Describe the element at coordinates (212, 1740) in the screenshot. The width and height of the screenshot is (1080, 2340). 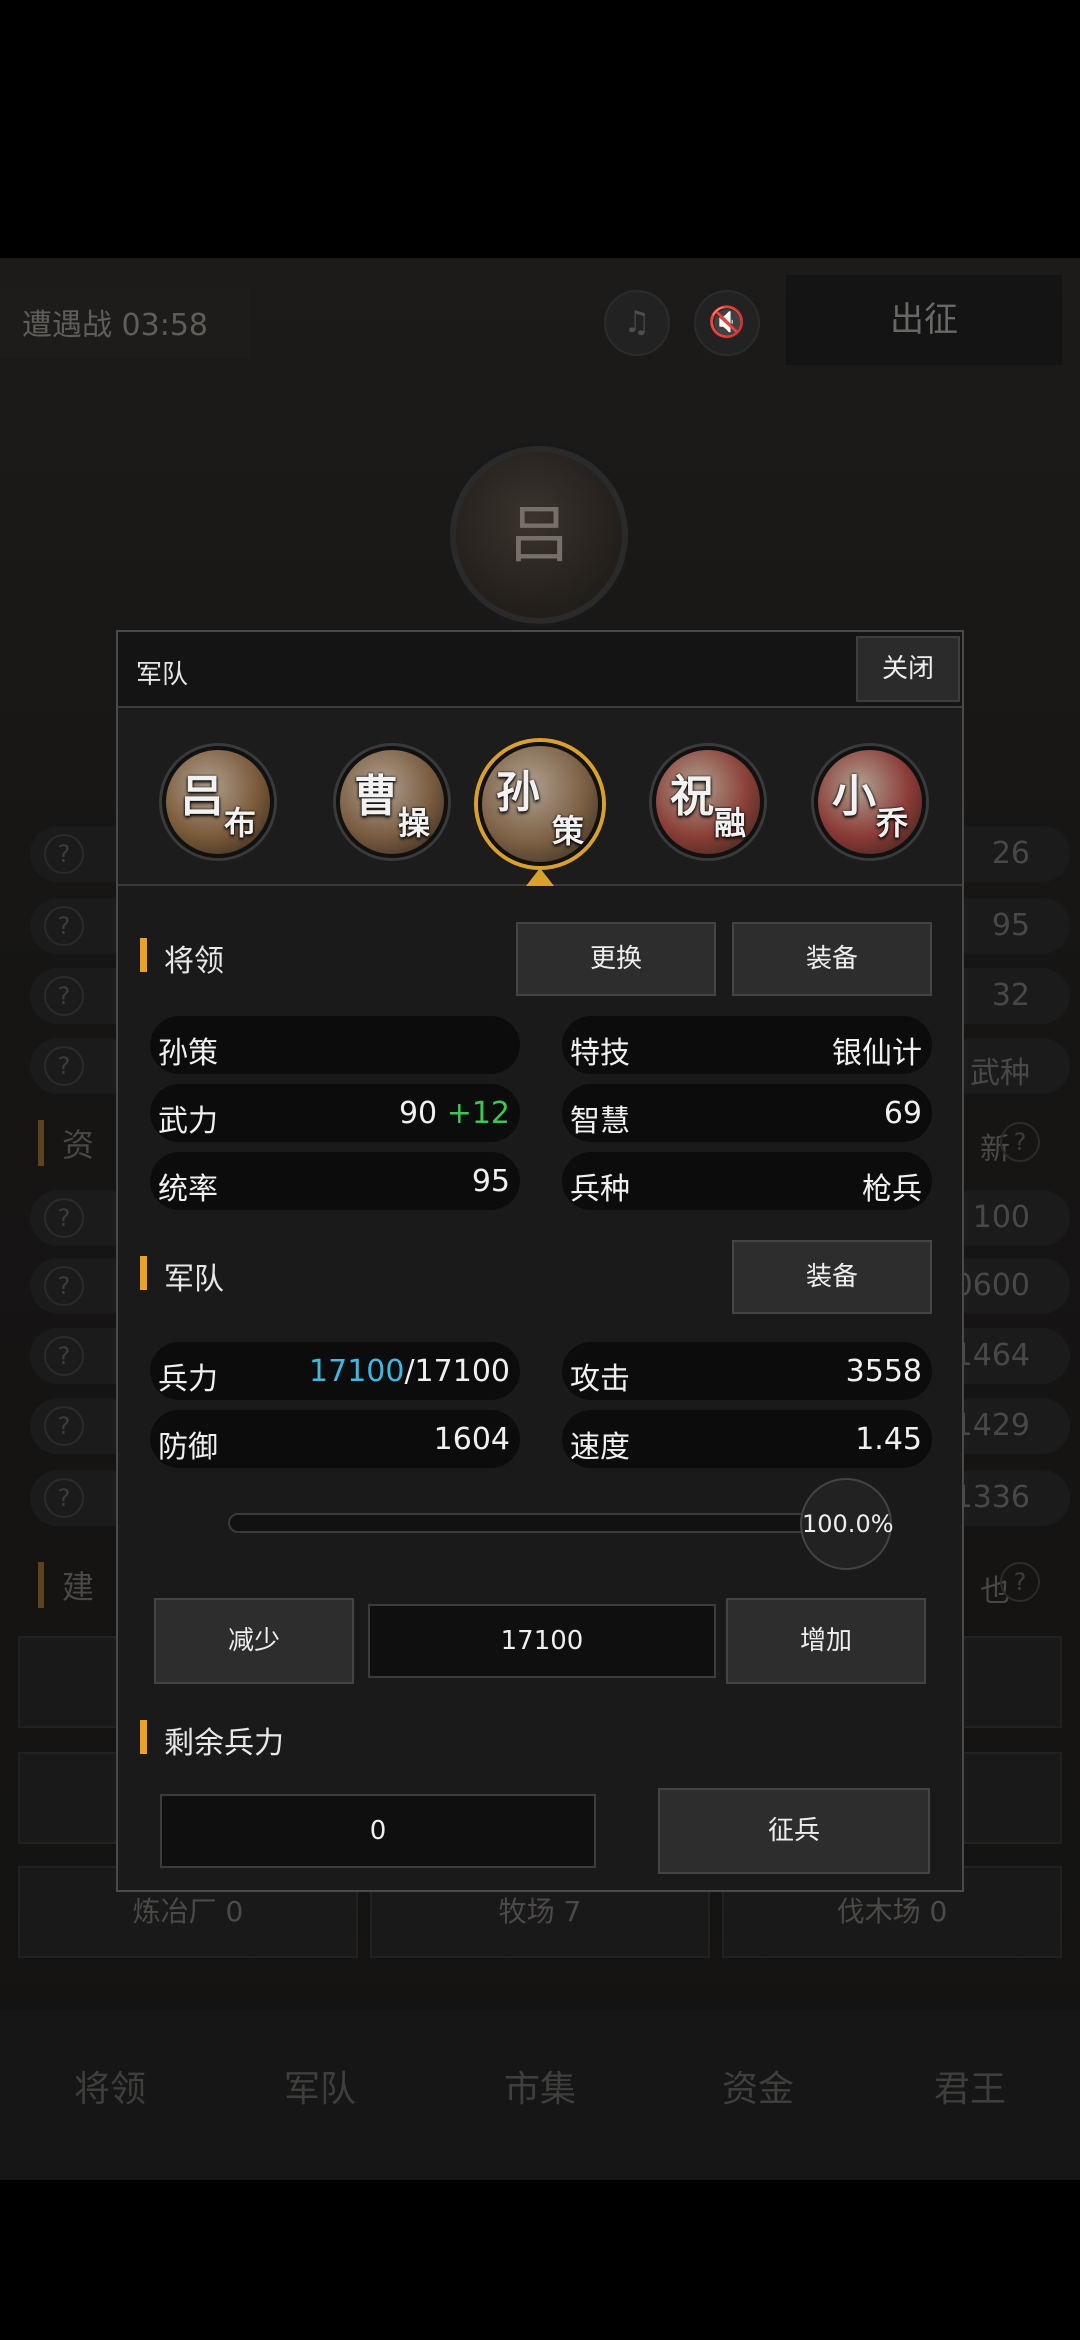
I see `remaining-section-heading: 剩余兵力` at that location.